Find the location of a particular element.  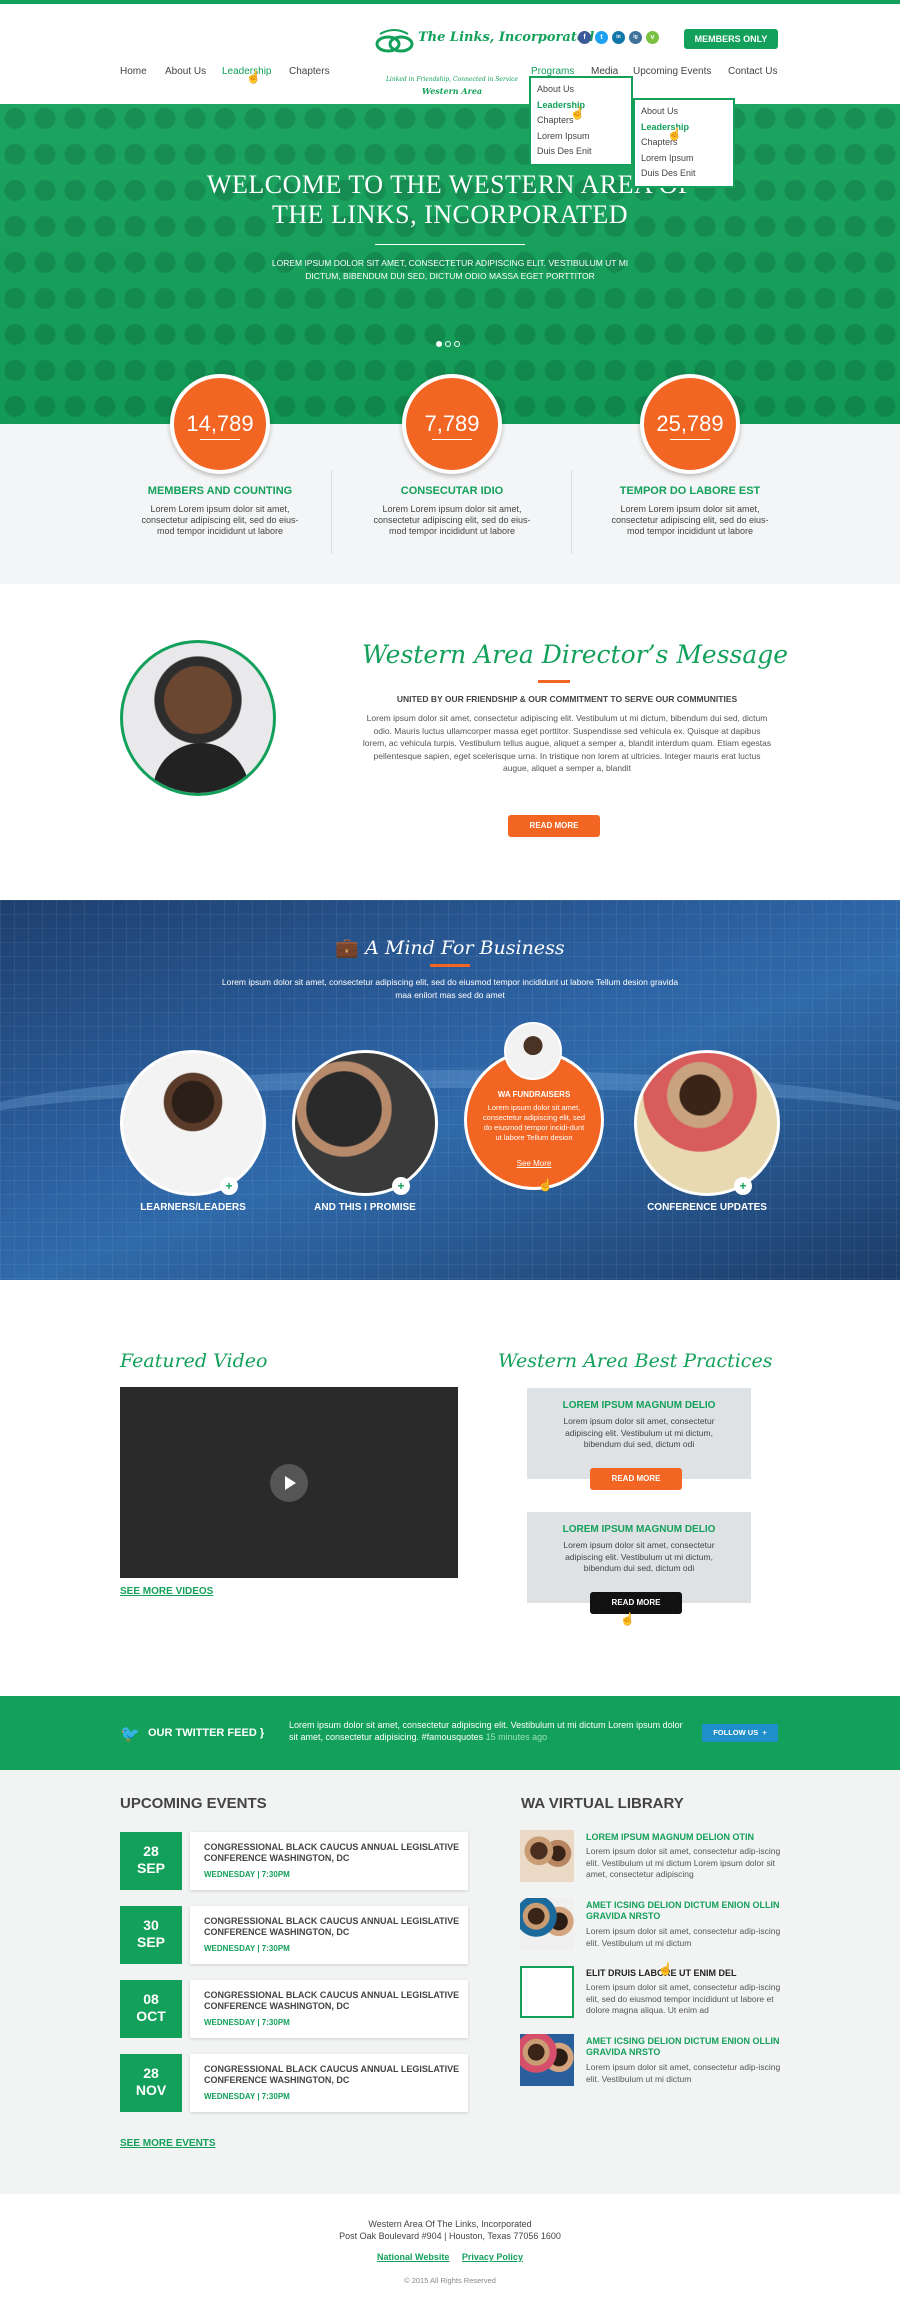

title-underline is located at coordinates (554, 681).